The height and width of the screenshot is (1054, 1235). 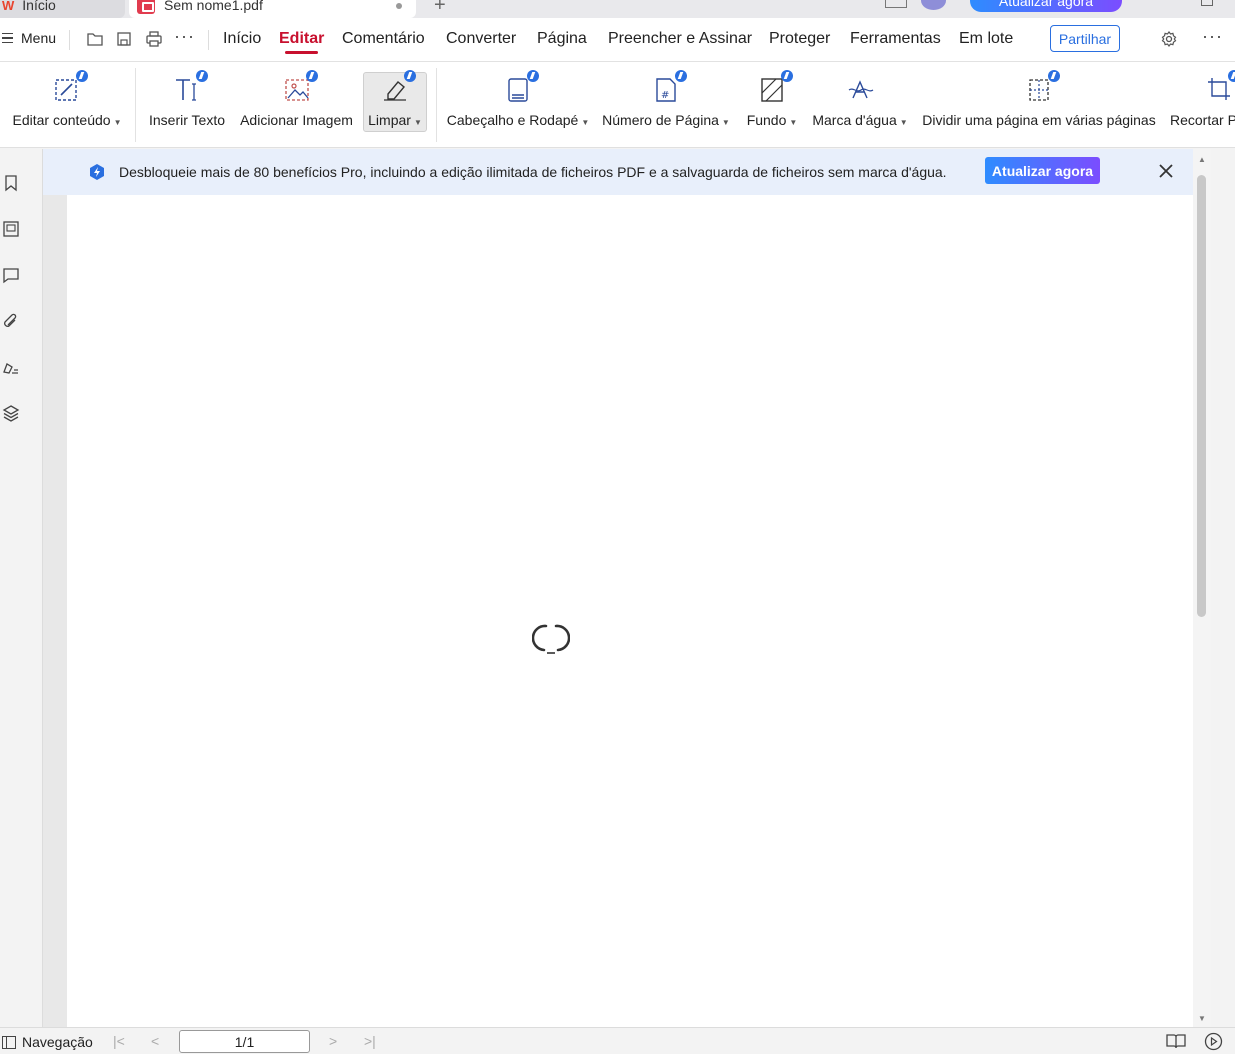 I want to click on tab-pagina: Página, so click(x=562, y=39).